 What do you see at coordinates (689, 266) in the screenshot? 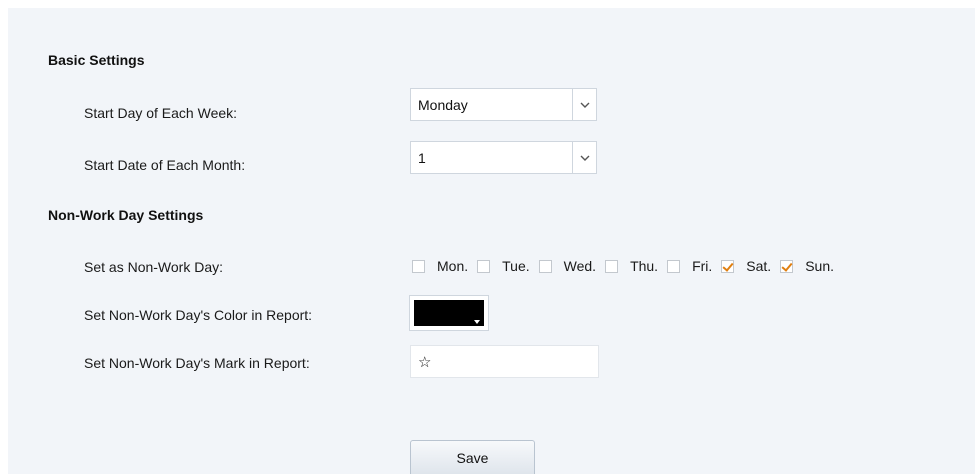
I see `day-option-fri: Fri.` at bounding box center [689, 266].